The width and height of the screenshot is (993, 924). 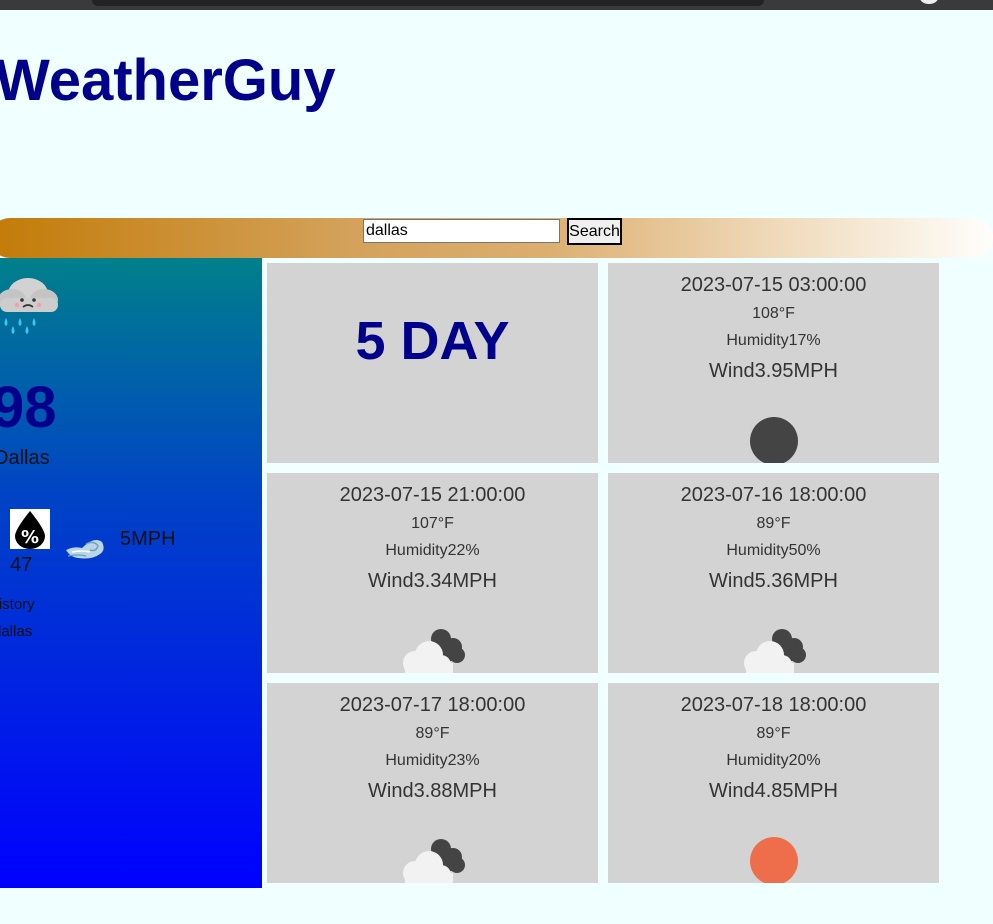 I want to click on forecast-humidity: Humidity23%, so click(x=432, y=760).